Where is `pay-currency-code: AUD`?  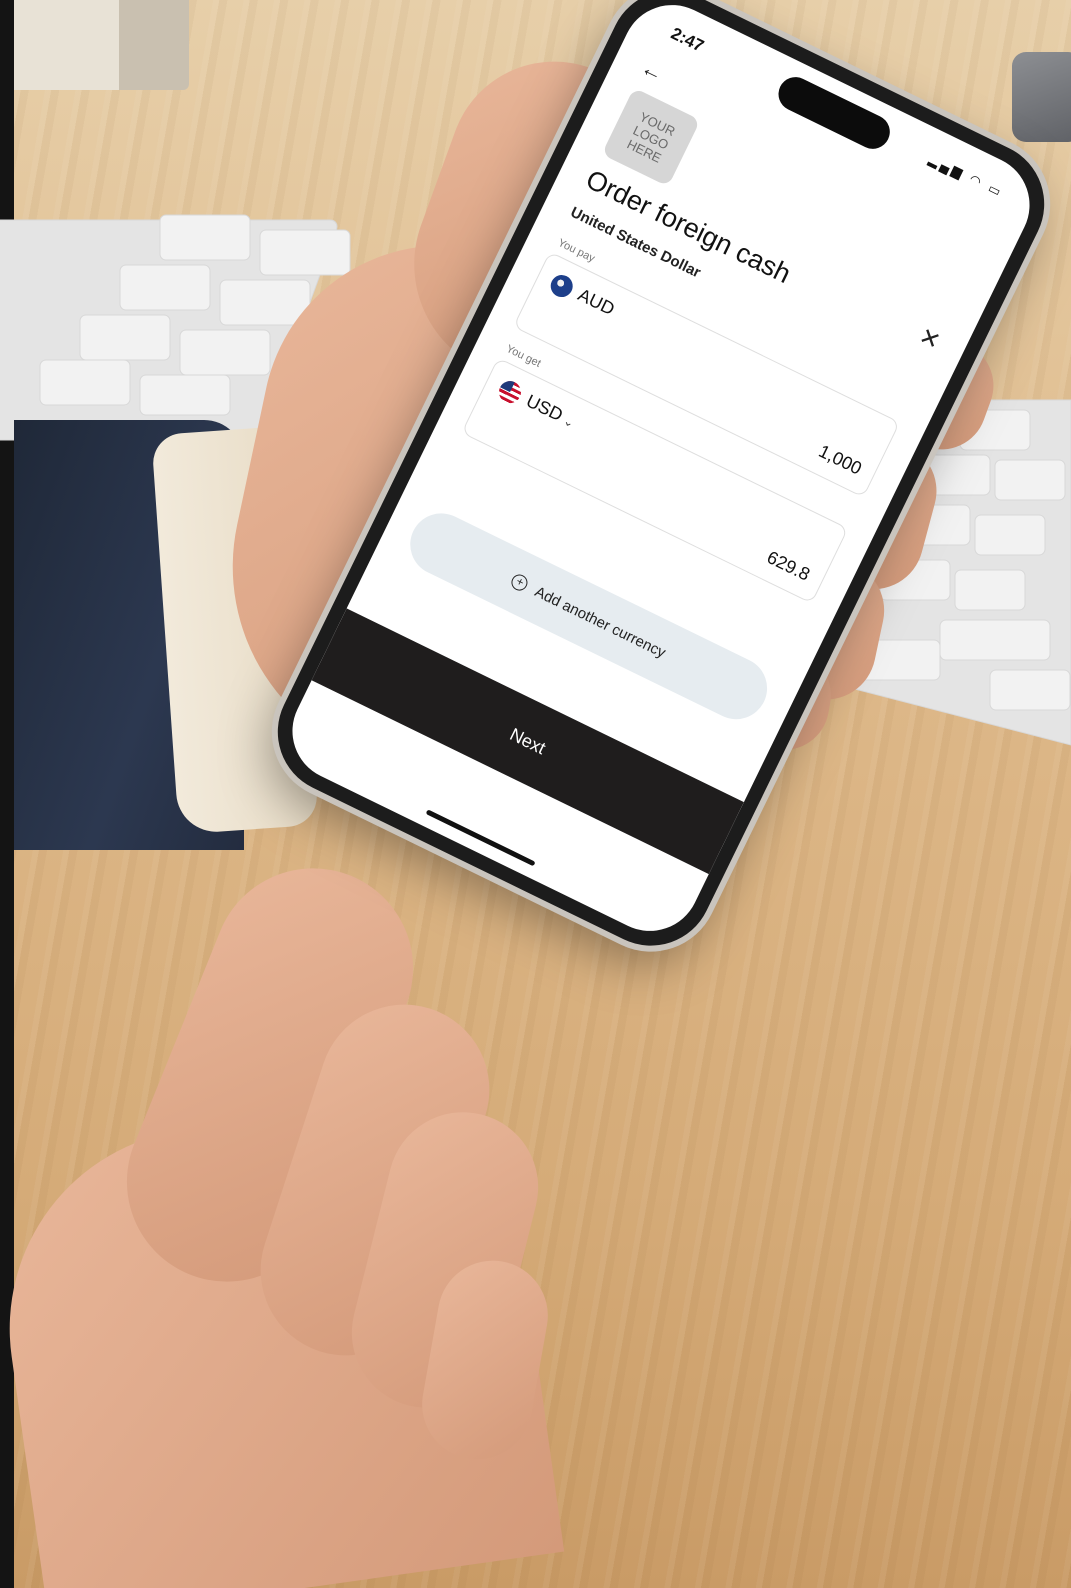 pay-currency-code: AUD is located at coordinates (596, 302).